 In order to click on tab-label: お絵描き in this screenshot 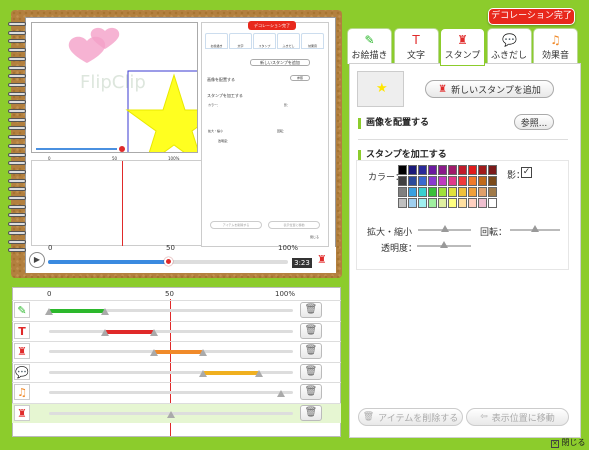, I will do `click(369, 56)`.